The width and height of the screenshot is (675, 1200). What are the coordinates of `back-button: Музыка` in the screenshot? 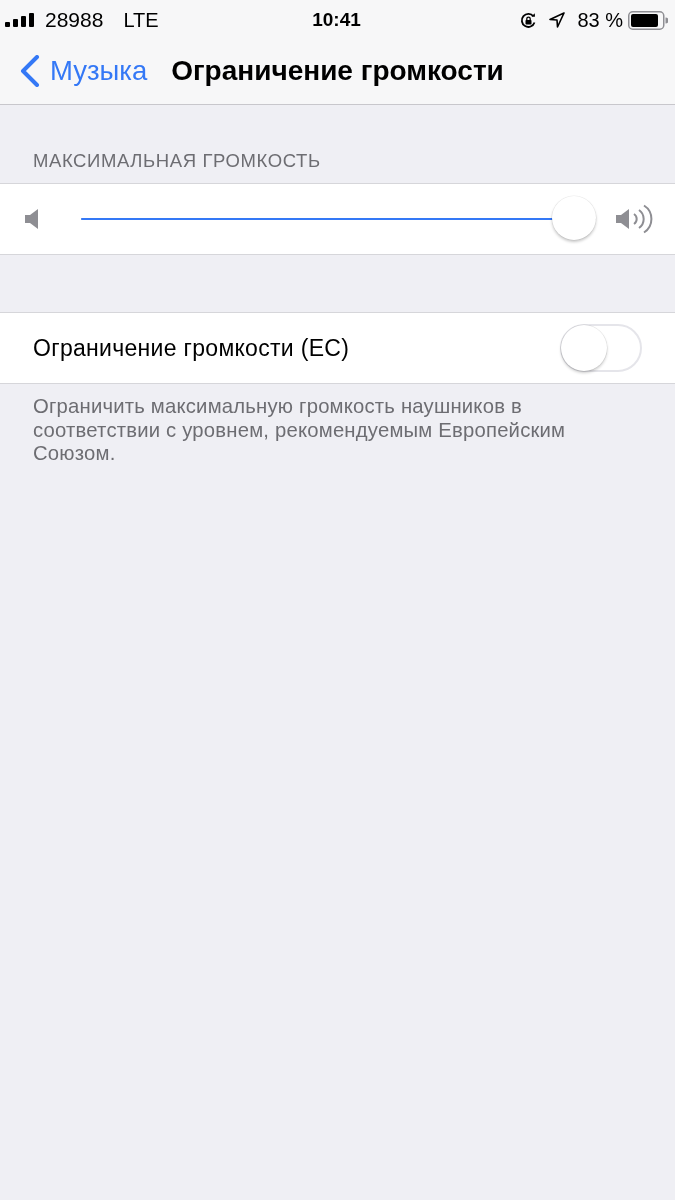 It's located at (84, 71).